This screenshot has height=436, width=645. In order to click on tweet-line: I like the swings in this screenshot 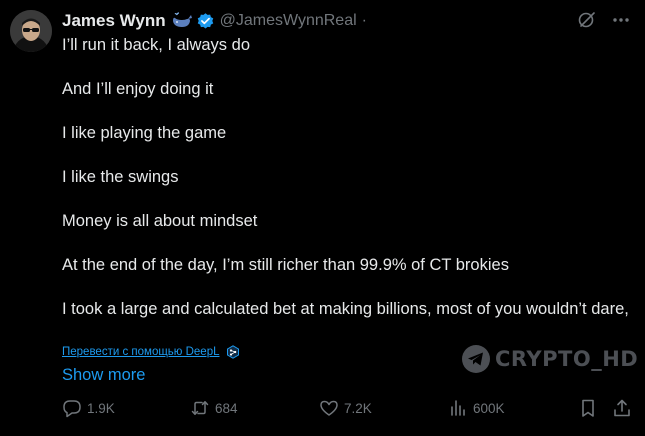, I will do `click(120, 177)`.